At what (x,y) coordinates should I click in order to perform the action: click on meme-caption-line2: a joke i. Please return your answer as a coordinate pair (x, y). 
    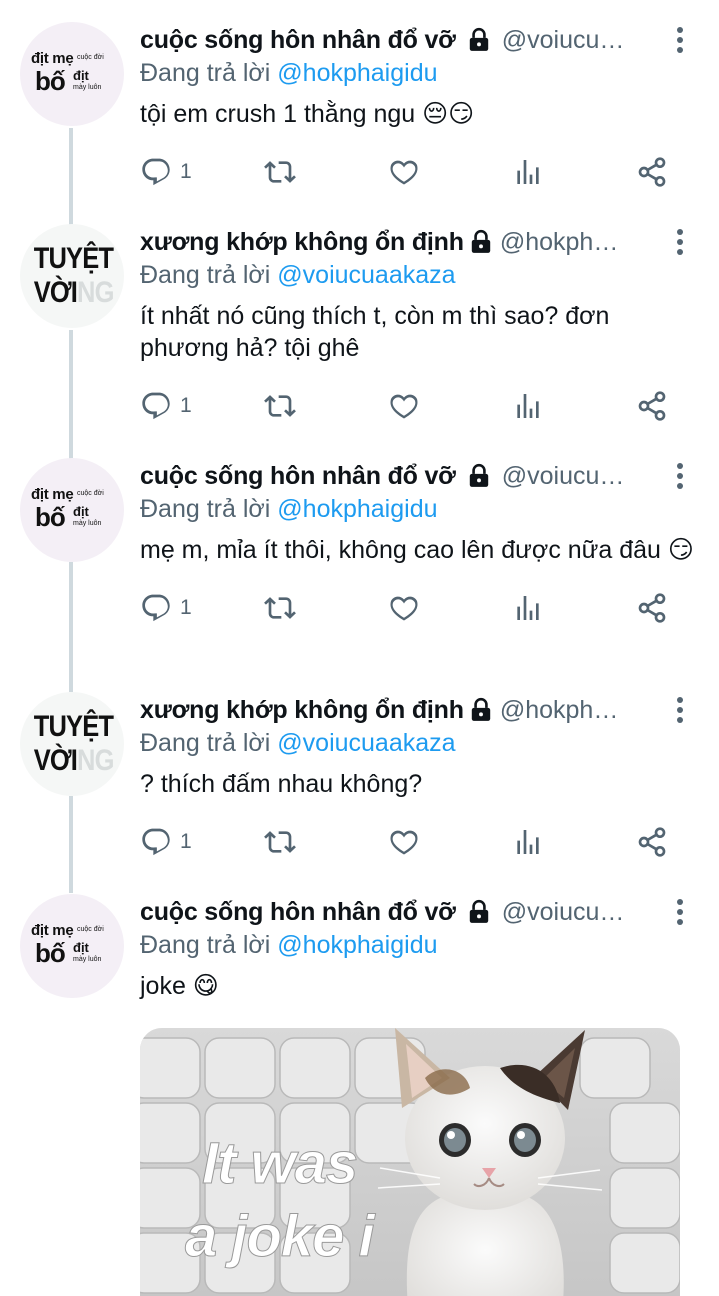
    Looking at the image, I should click on (281, 1236).